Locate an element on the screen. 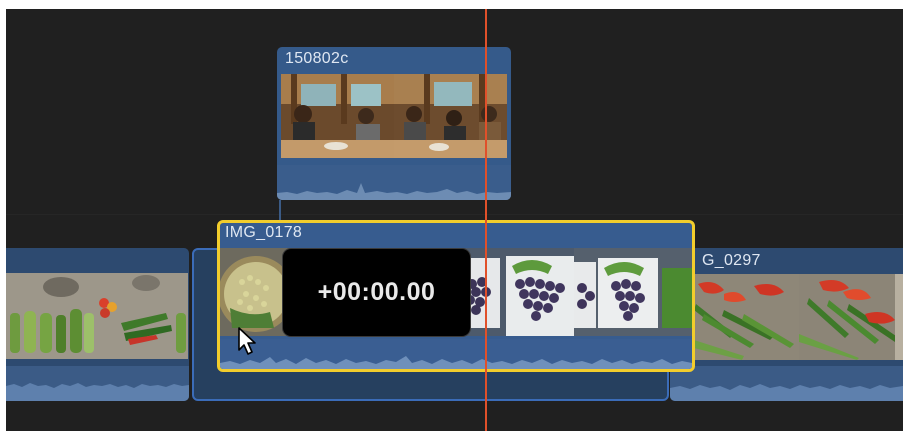 The height and width of the screenshot is (431, 903). clip-vegetables-left is located at coordinates (97, 324).